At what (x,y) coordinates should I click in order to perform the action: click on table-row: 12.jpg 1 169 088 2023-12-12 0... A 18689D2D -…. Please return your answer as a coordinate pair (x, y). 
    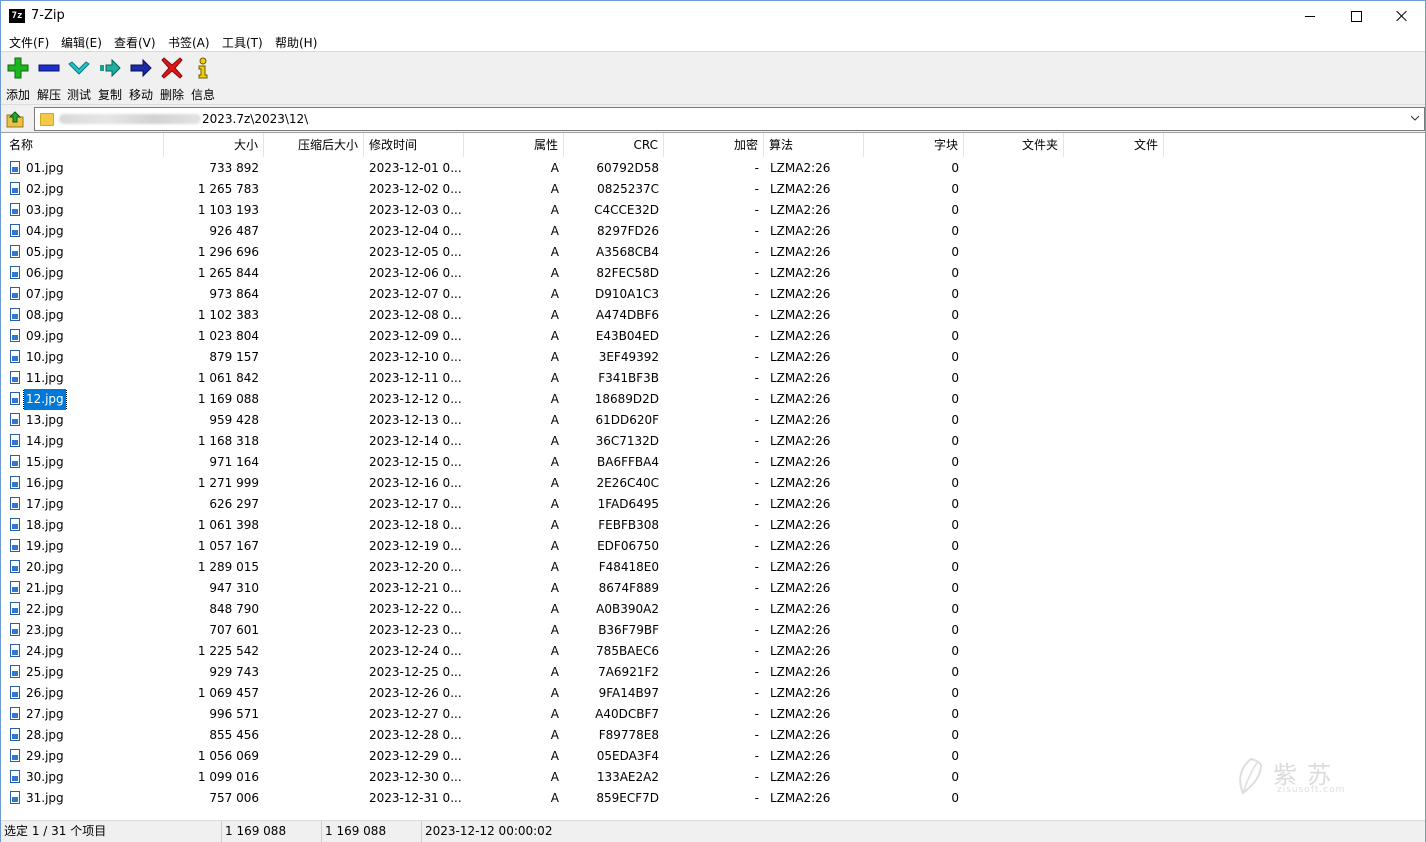
    Looking at the image, I should click on (713, 399).